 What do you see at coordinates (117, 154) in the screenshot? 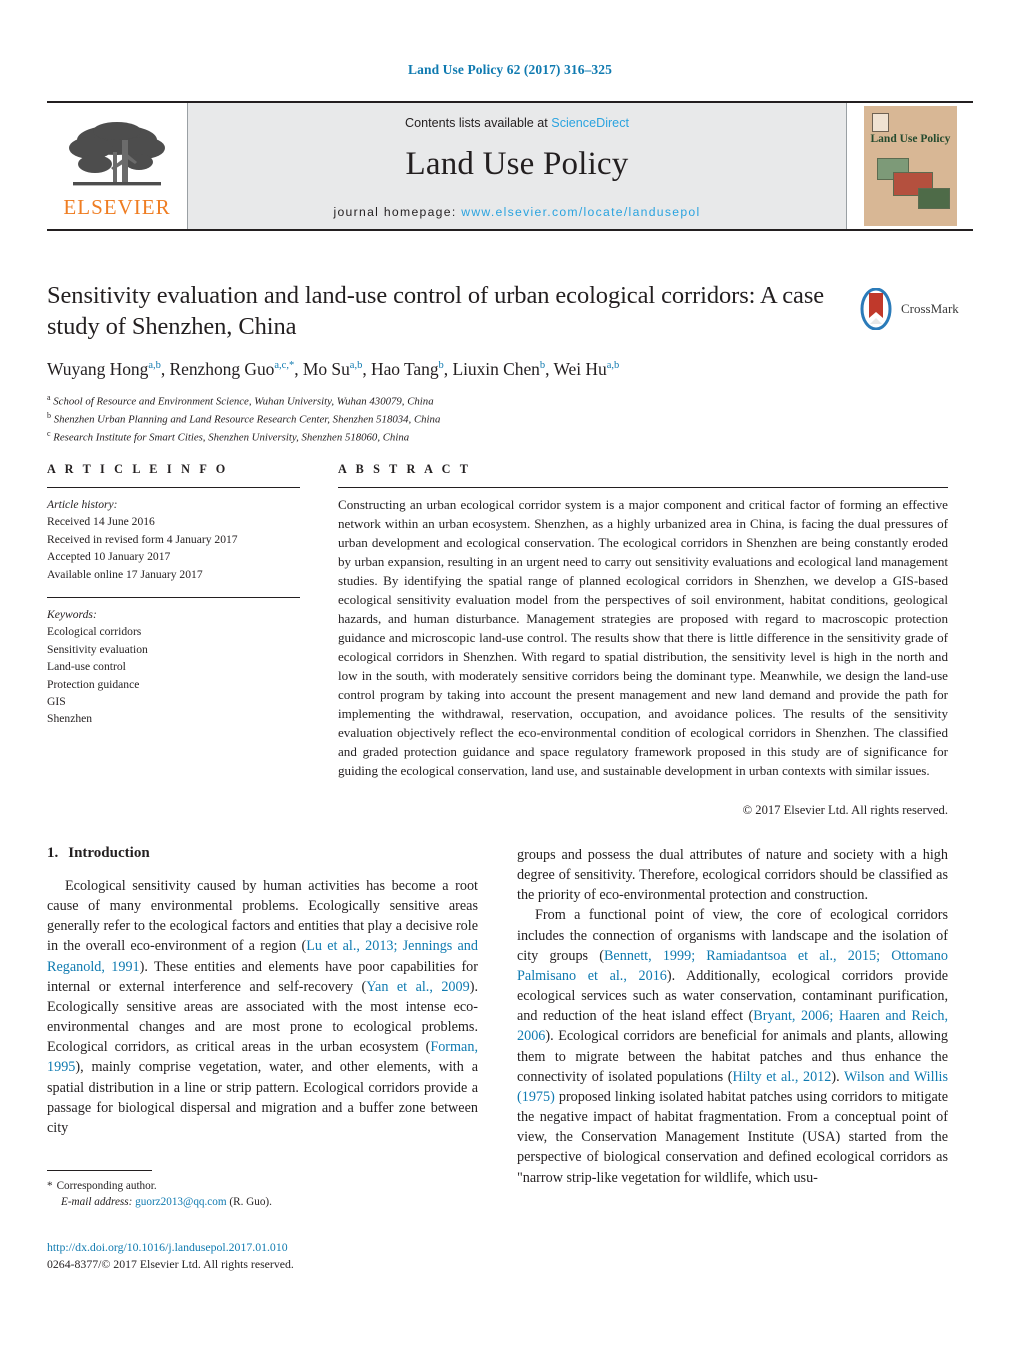
I see `elsevier-tree-icon` at bounding box center [117, 154].